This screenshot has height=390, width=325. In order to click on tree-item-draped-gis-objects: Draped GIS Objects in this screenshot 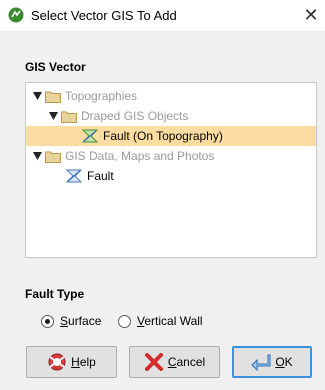, I will do `click(118, 116)`.